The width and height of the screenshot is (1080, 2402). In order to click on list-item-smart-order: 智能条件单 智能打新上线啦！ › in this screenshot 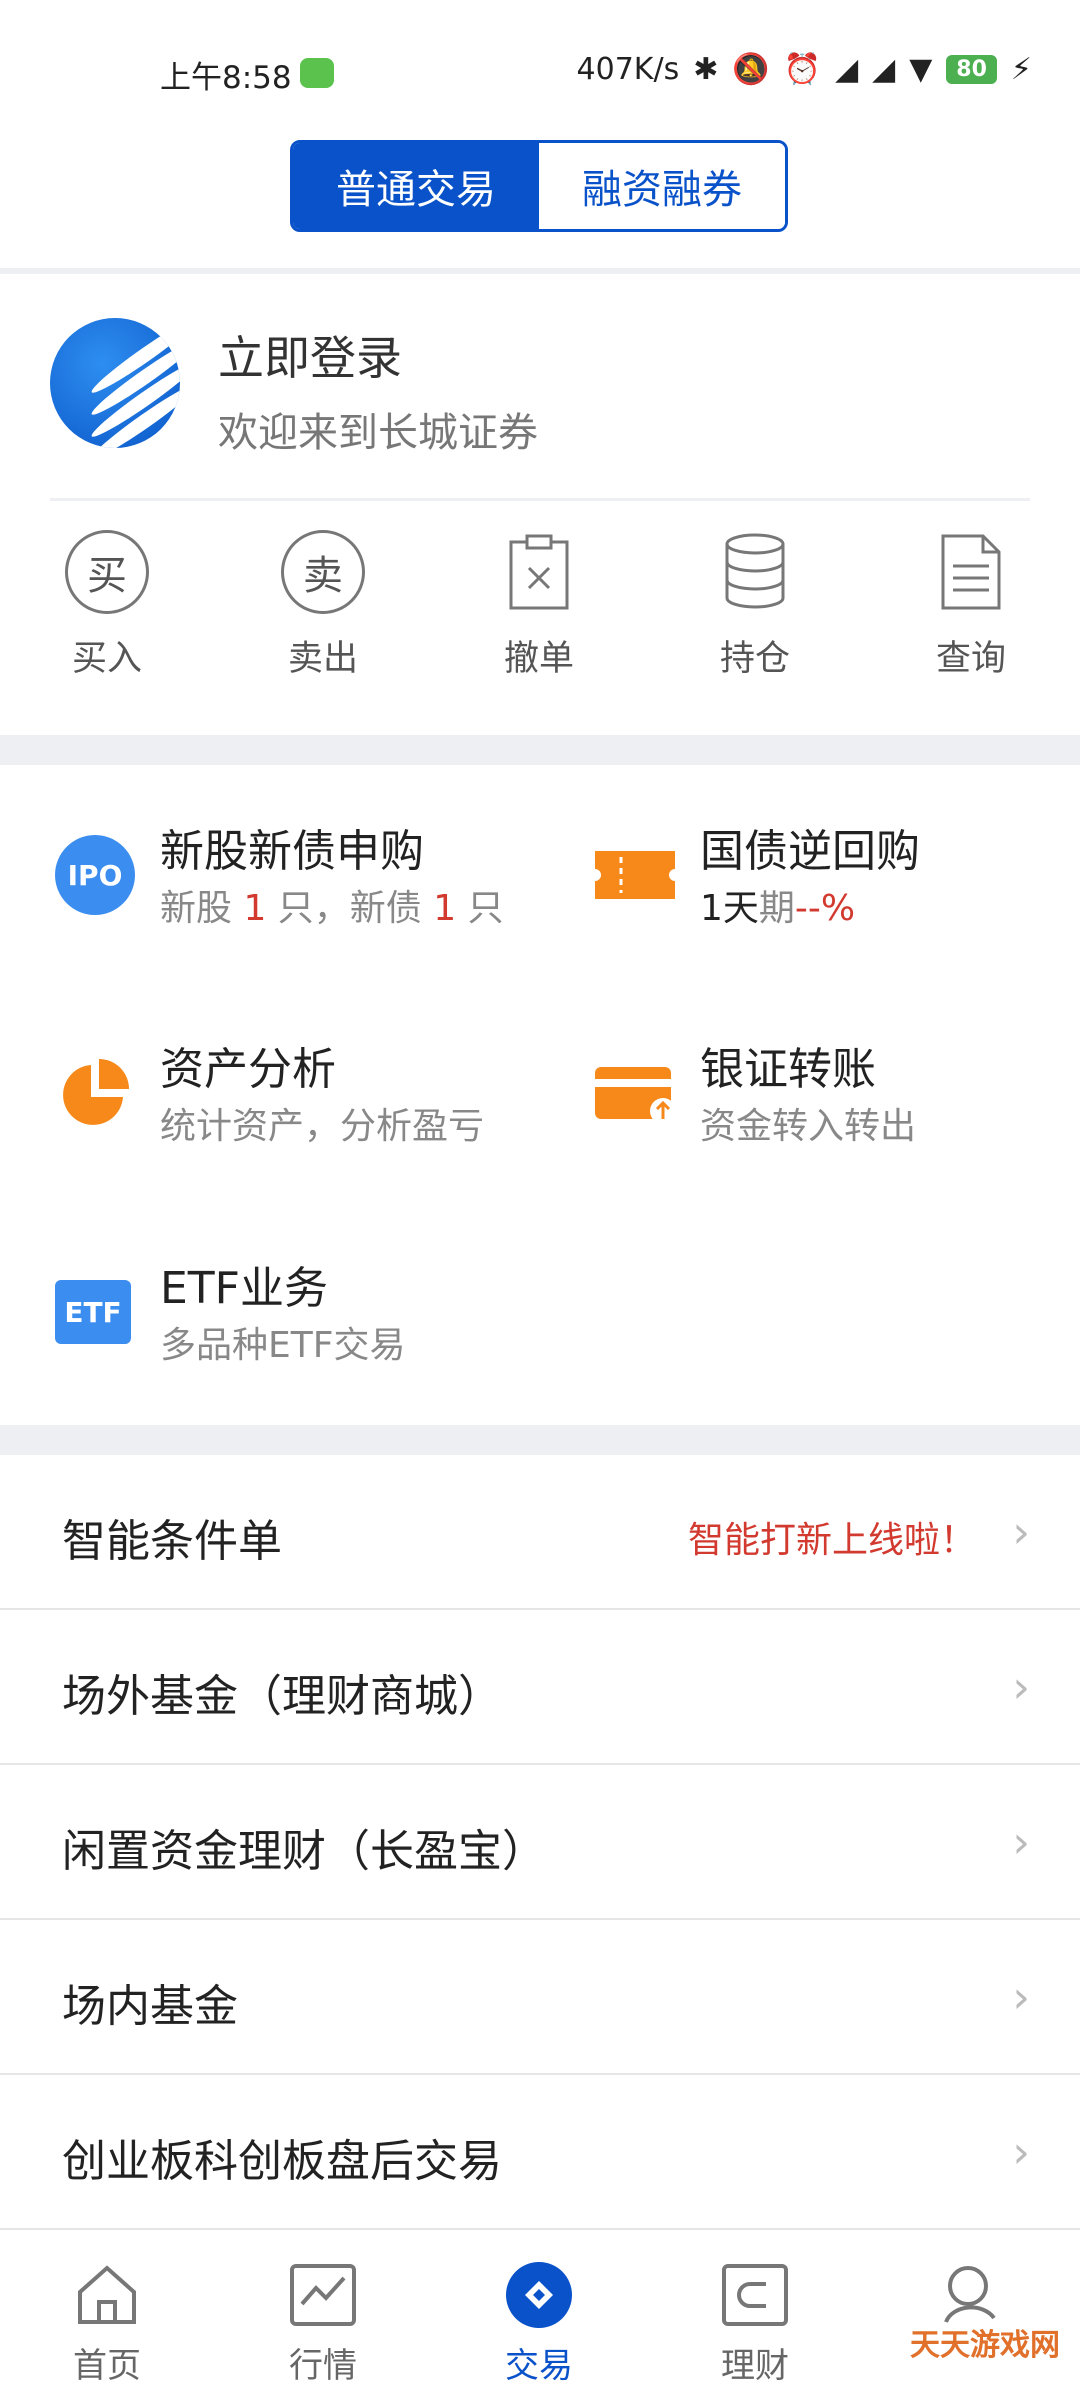, I will do `click(540, 1532)`.